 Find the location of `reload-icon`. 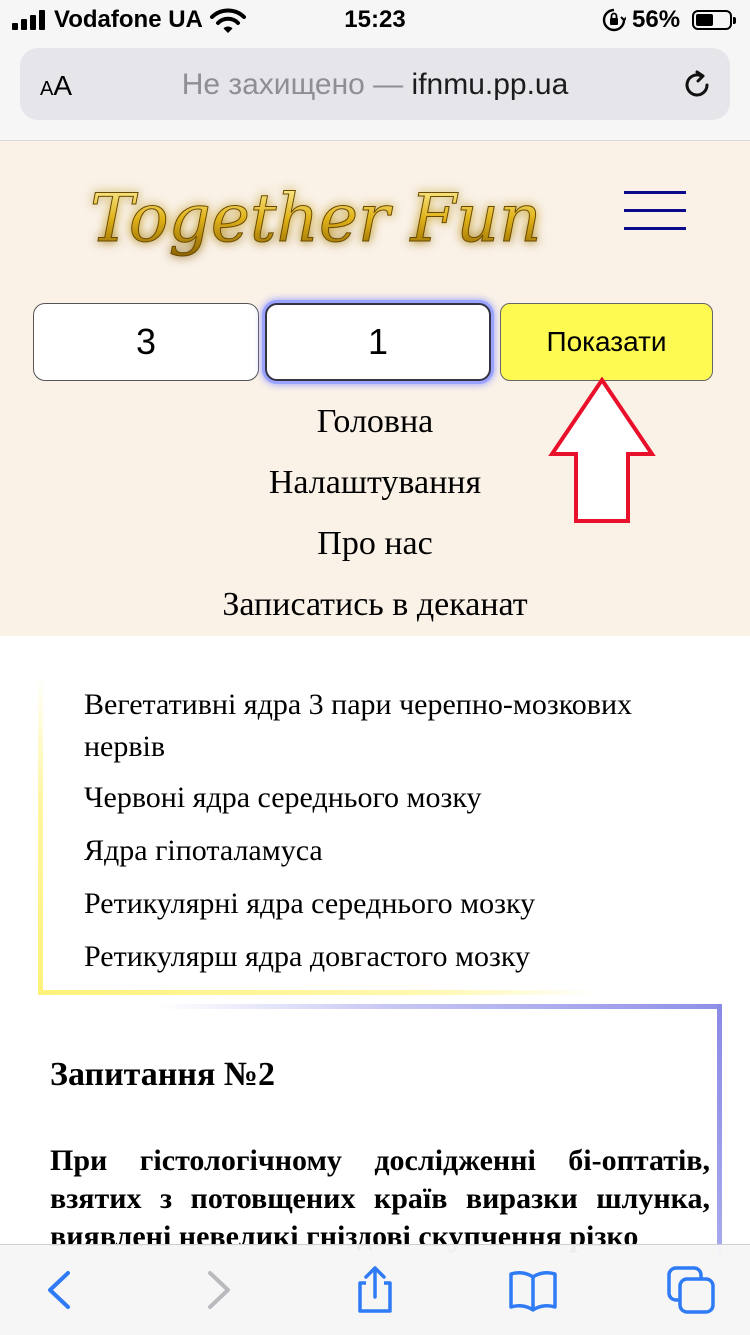

reload-icon is located at coordinates (697, 85).